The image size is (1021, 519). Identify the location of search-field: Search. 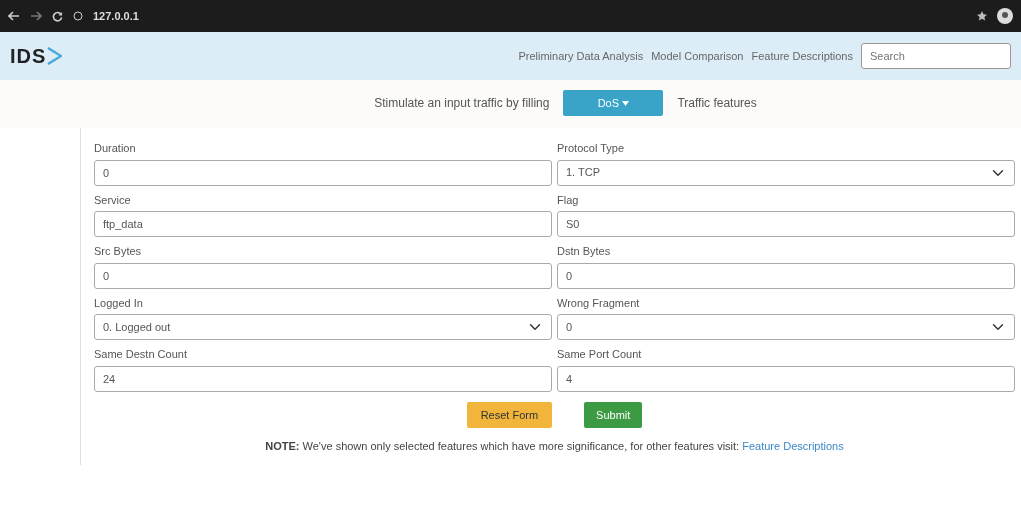
(936, 56).